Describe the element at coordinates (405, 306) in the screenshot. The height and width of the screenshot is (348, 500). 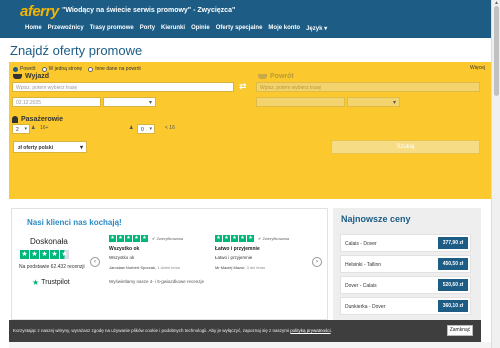
I see `price-row: Dunkierka - Dover 360,10 zł` at that location.